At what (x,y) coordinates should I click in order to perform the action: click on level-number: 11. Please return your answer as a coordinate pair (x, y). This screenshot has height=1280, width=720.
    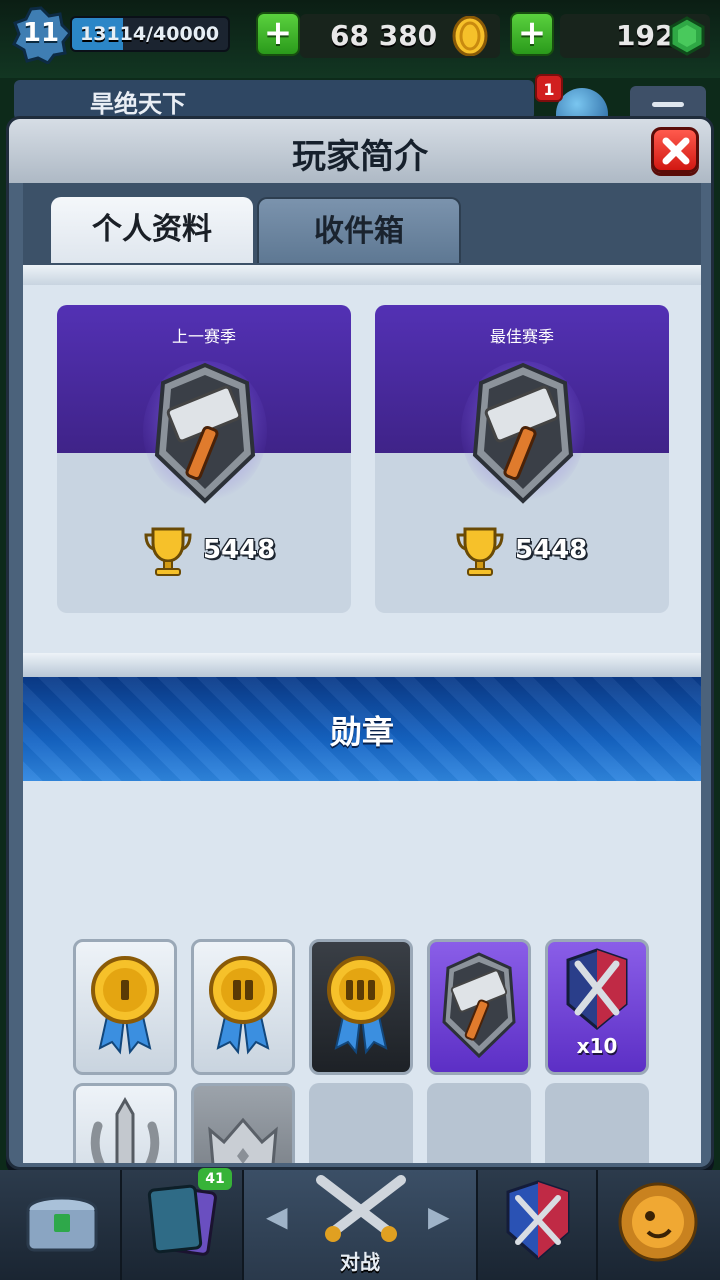
    Looking at the image, I should click on (41, 33).